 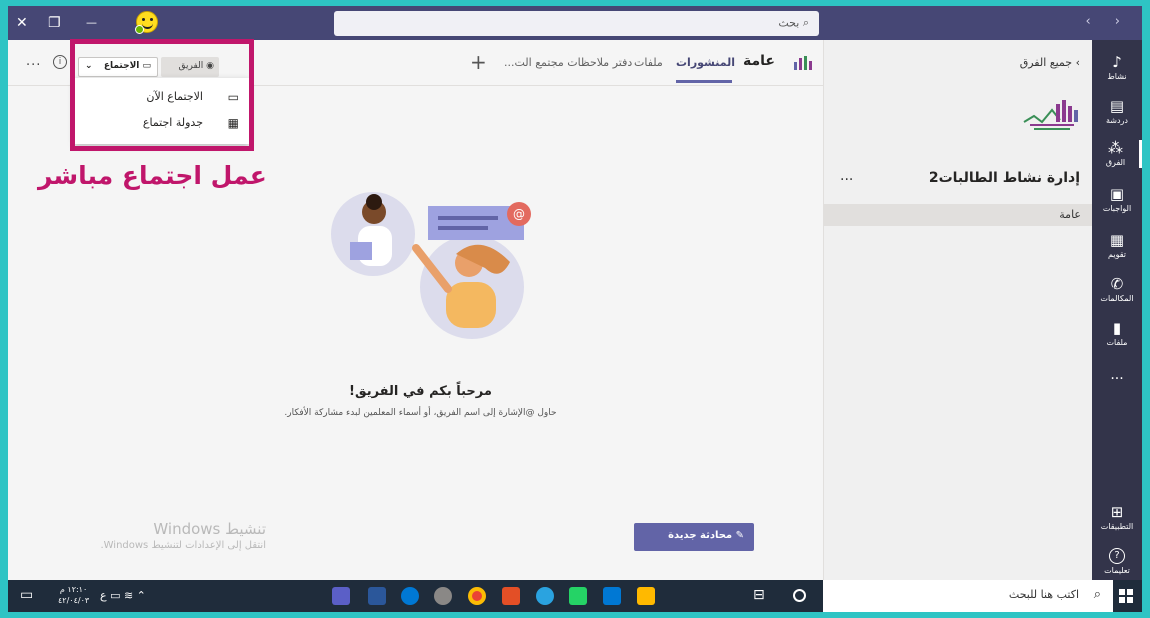 I want to click on rail-item-assignments: ▣ الواجبات, so click(x=1117, y=200).